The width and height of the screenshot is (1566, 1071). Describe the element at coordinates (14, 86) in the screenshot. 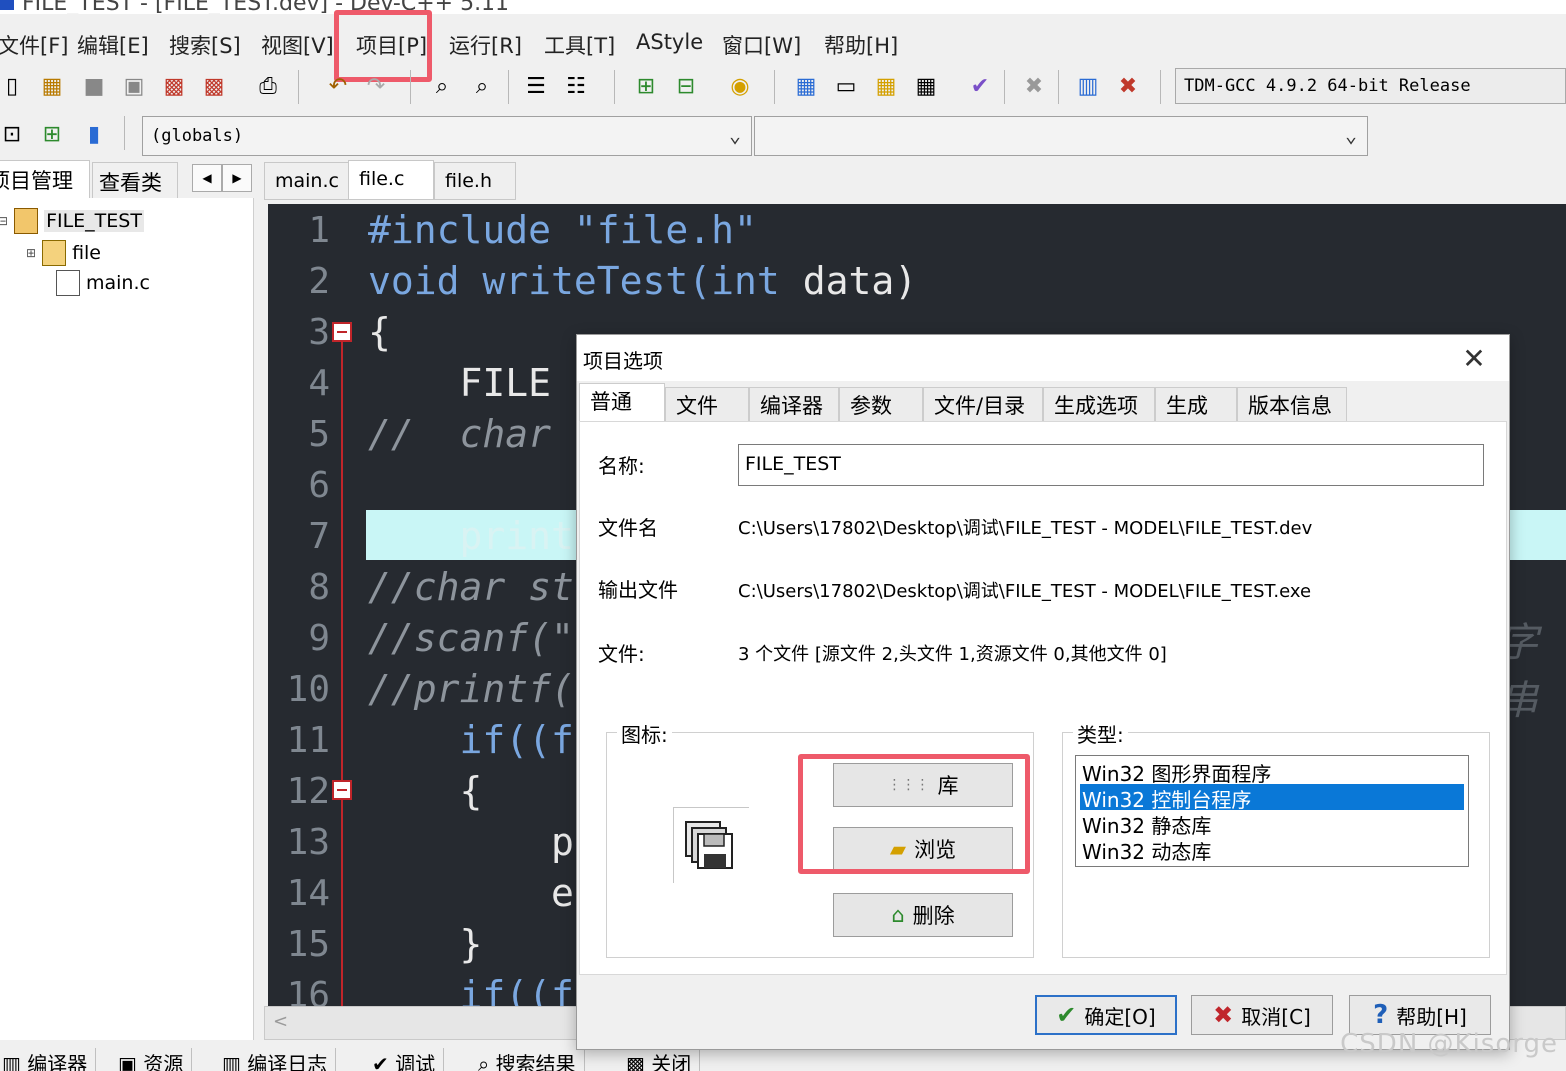

I see `new-file-icon: ▯` at that location.